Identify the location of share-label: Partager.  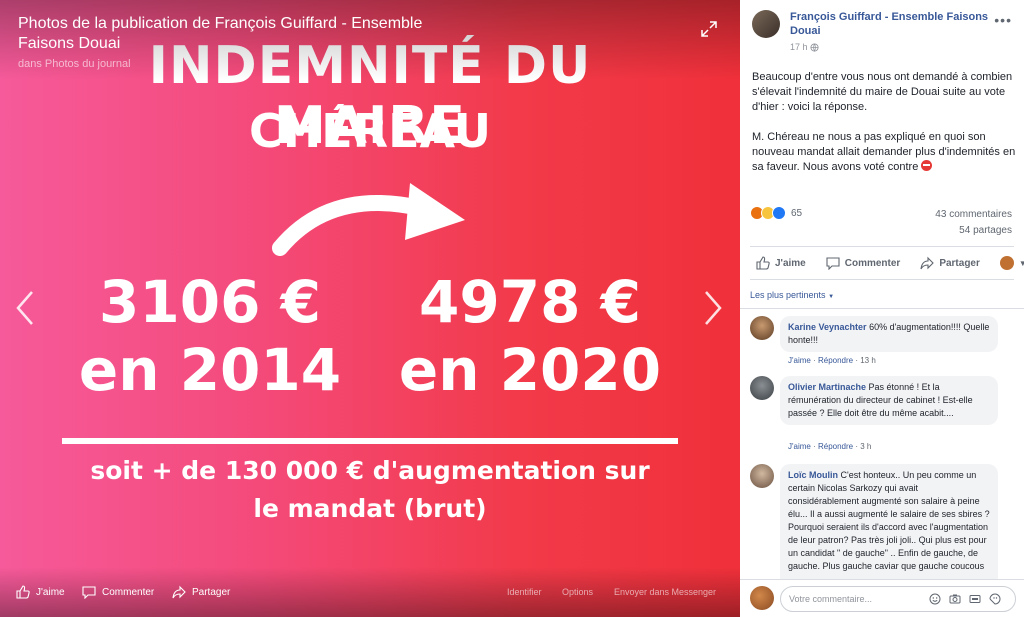
(959, 263).